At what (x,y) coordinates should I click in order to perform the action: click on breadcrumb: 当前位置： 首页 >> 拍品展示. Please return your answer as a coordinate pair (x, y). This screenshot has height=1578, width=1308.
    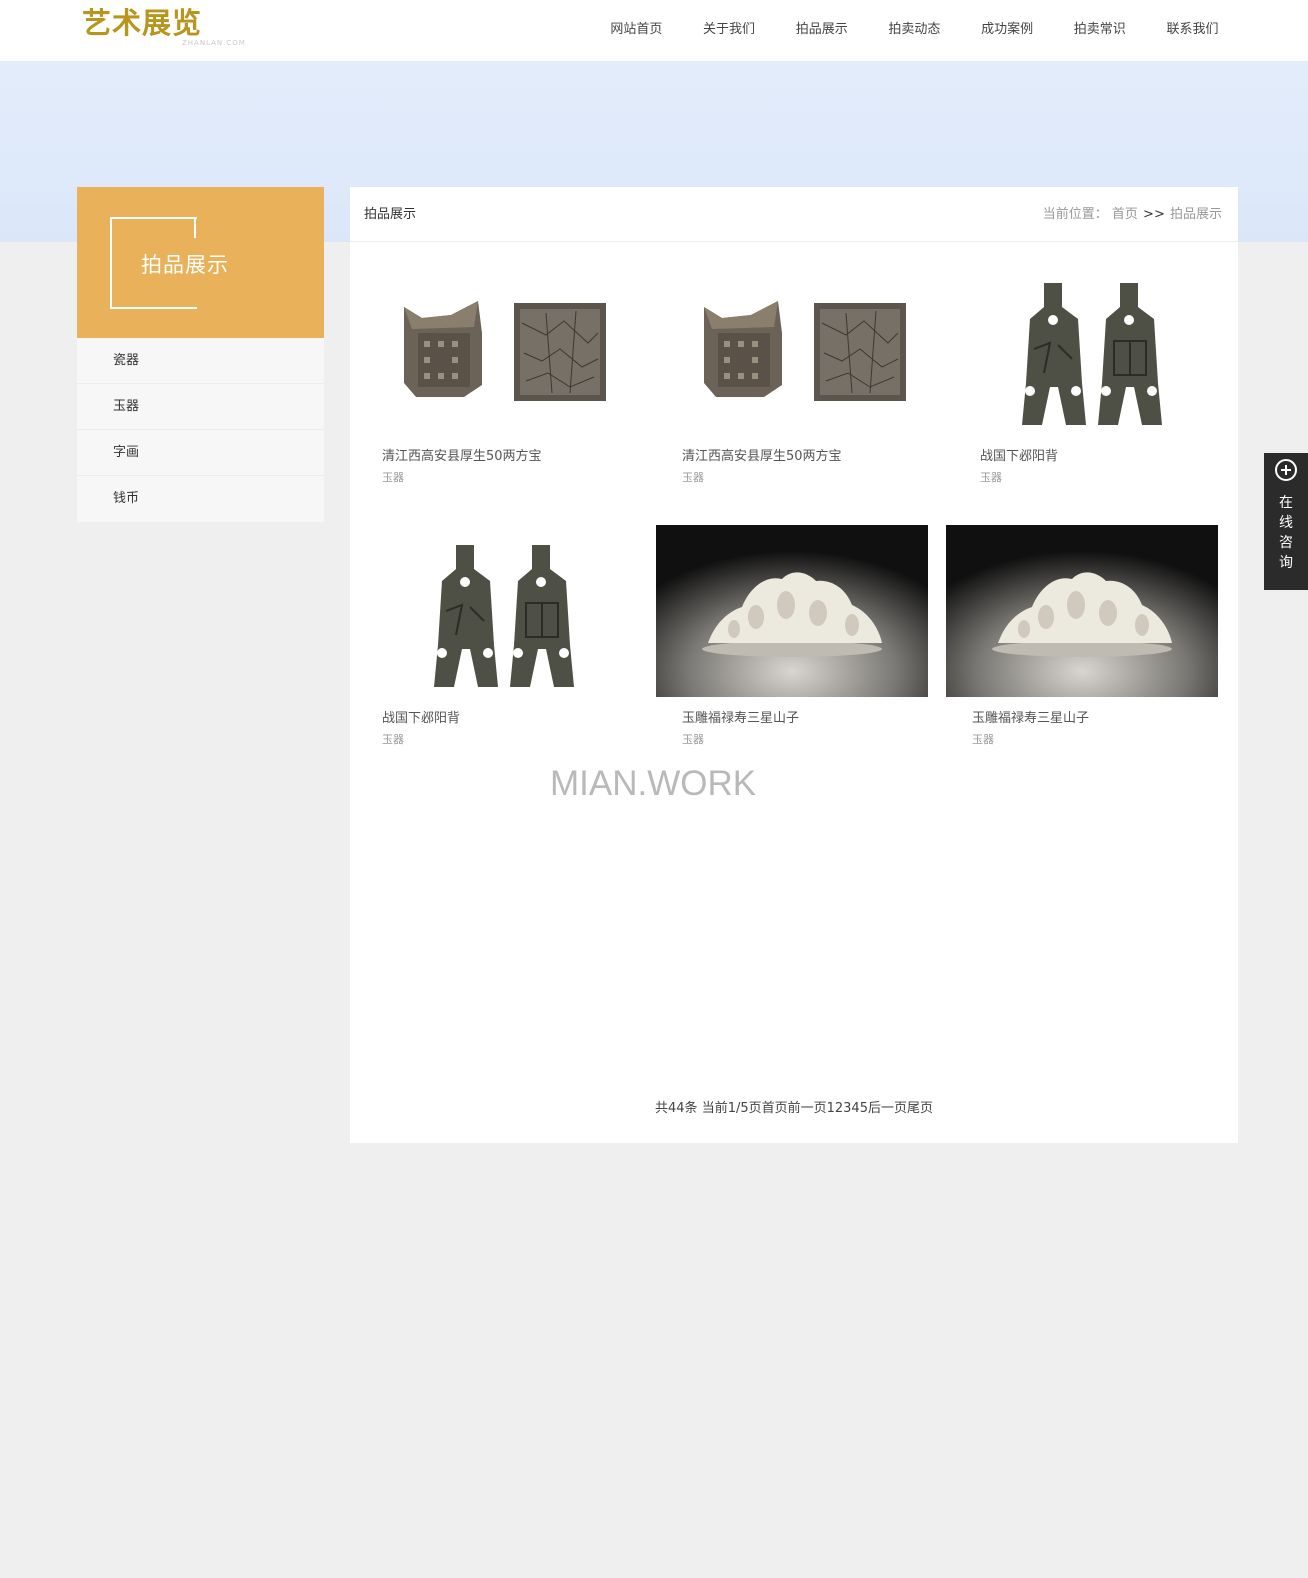
    Looking at the image, I should click on (1132, 214).